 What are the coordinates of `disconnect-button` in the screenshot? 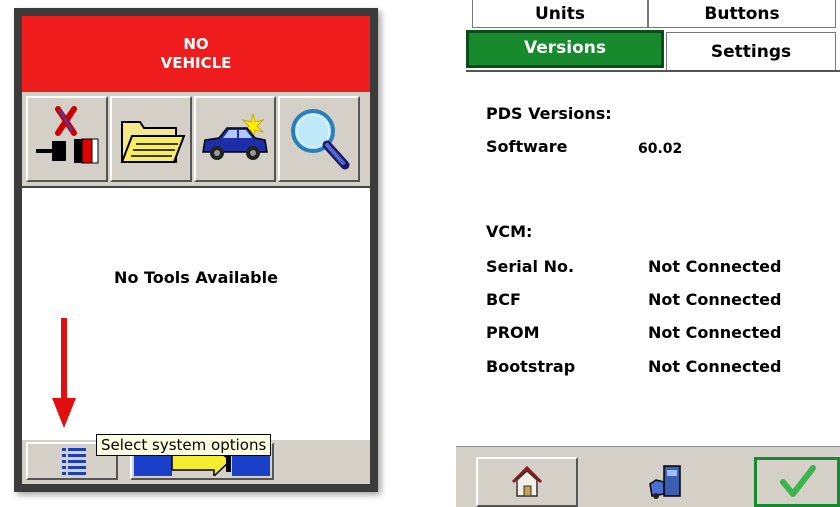 It's located at (67, 139).